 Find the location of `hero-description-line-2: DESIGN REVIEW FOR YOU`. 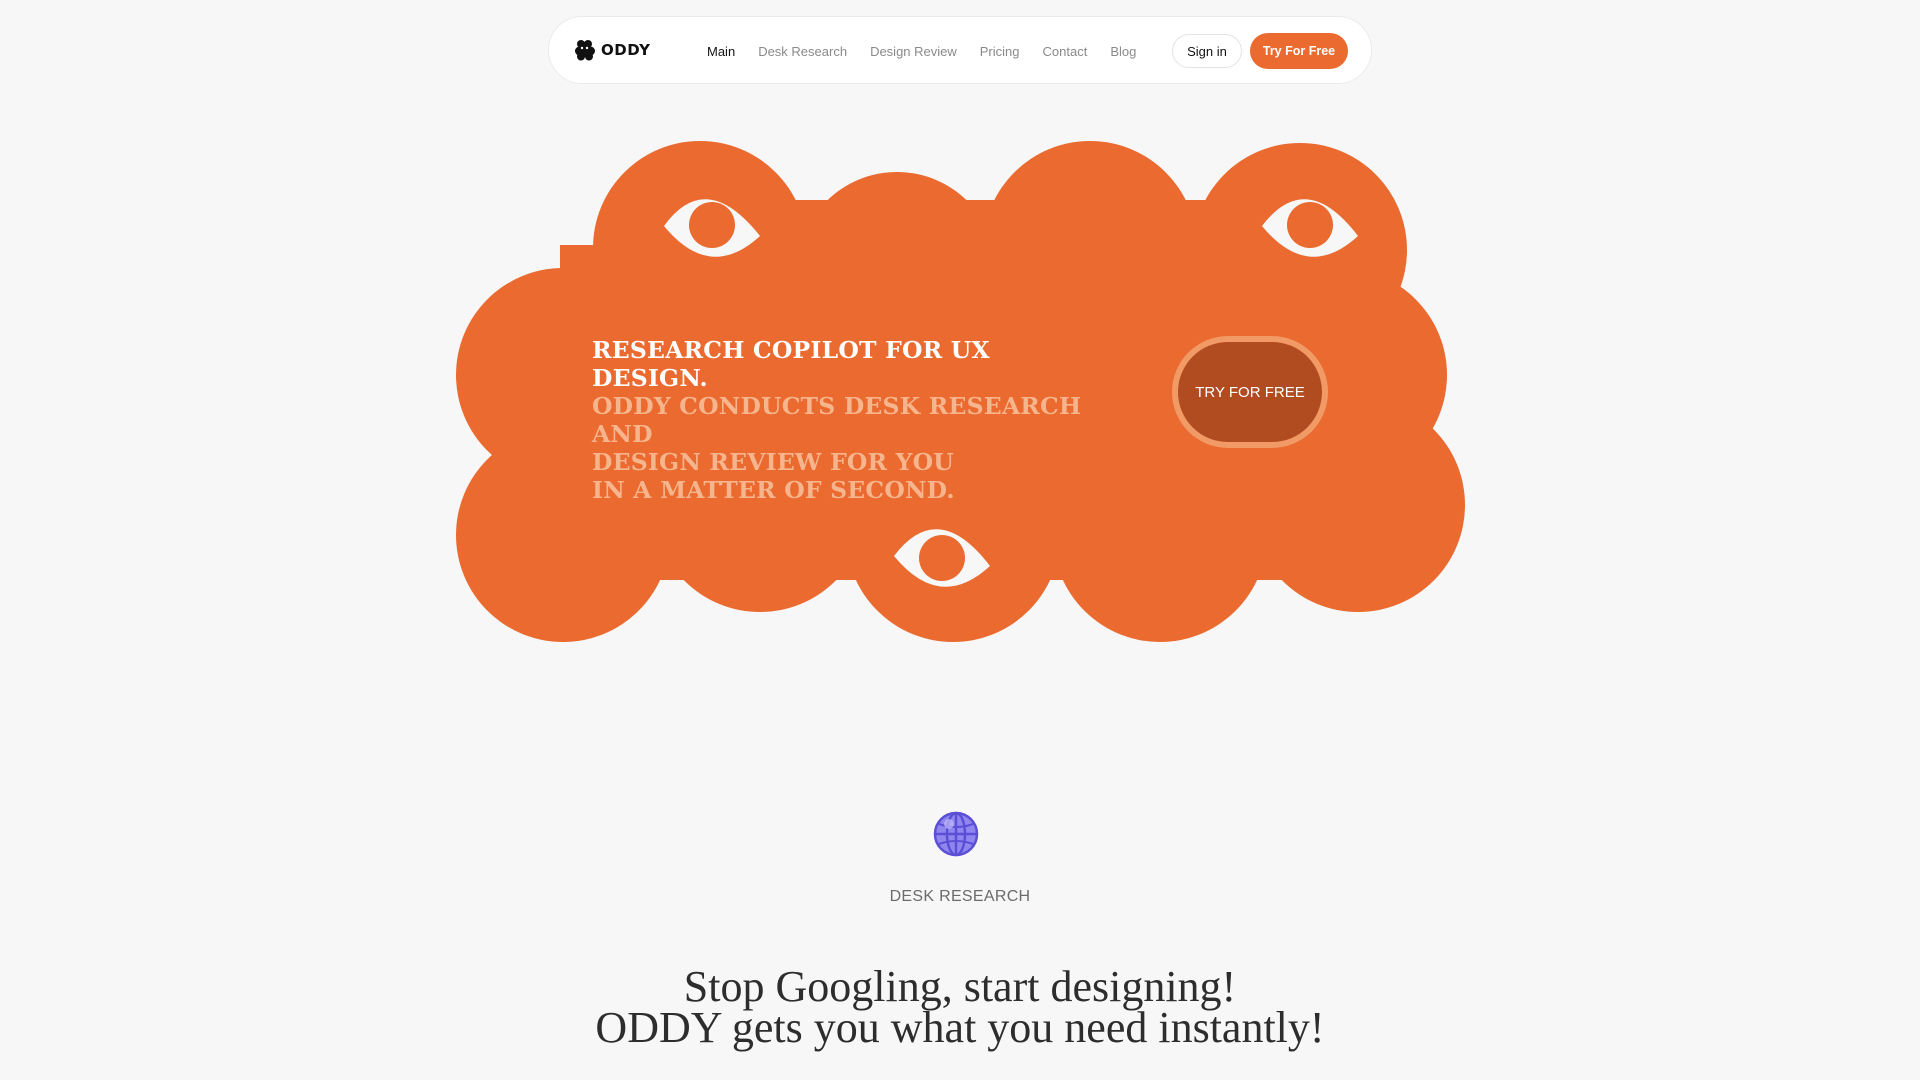

hero-description-line-2: DESIGN REVIEW FOR YOU is located at coordinates (773, 462).